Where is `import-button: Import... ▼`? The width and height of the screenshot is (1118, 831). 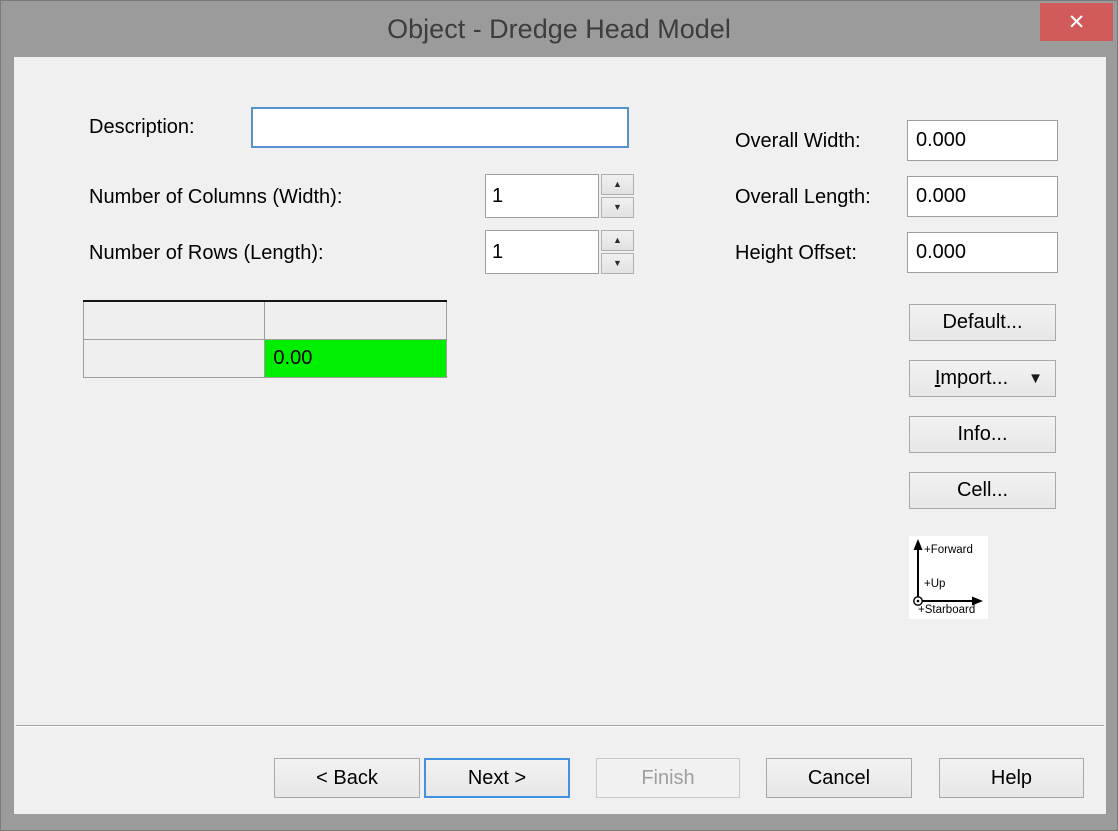
import-button: Import... ▼ is located at coordinates (982, 378).